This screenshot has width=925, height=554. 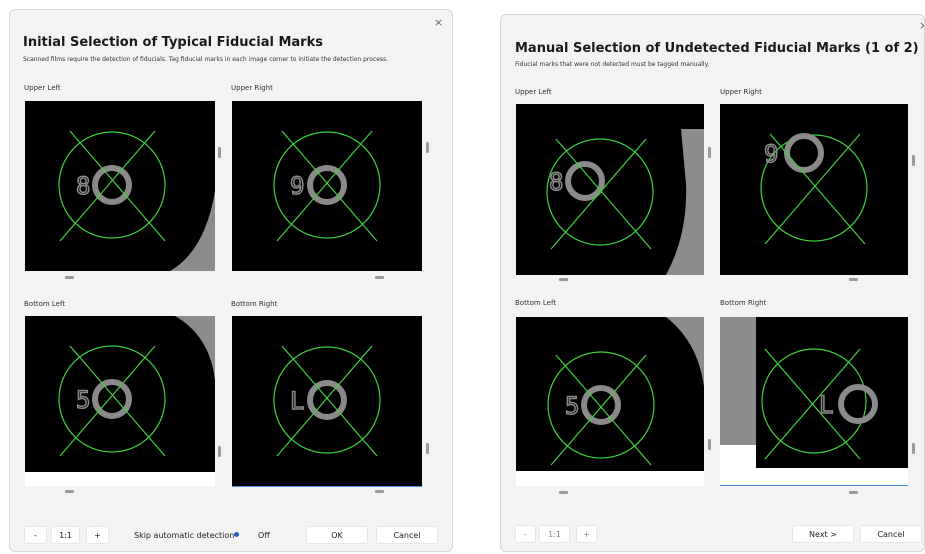 What do you see at coordinates (823, 534) in the screenshot?
I see `next-button: Next >` at bounding box center [823, 534].